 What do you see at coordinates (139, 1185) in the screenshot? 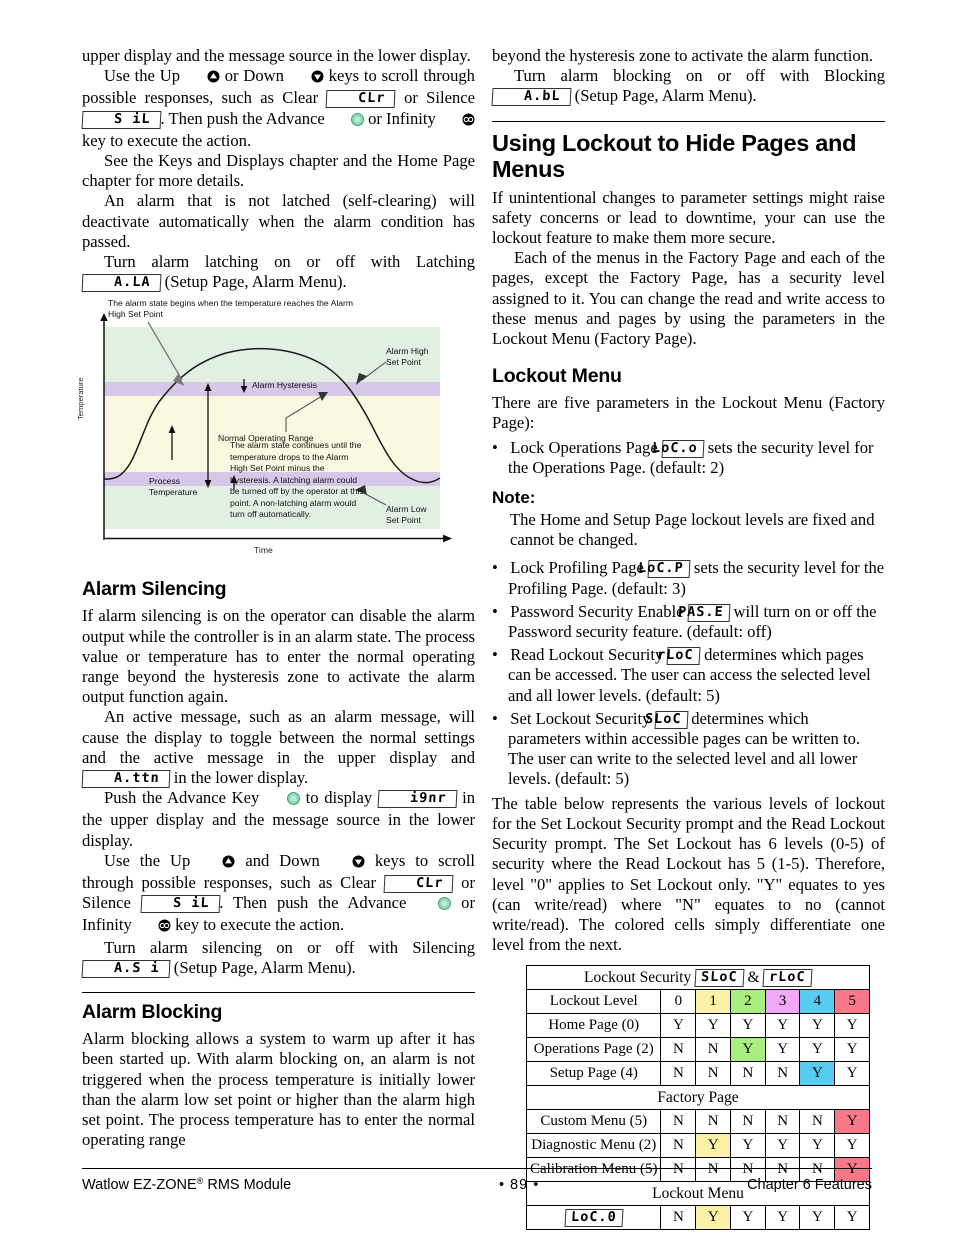
I see `footer-product-name: Watlow EZ-ZONE` at bounding box center [139, 1185].